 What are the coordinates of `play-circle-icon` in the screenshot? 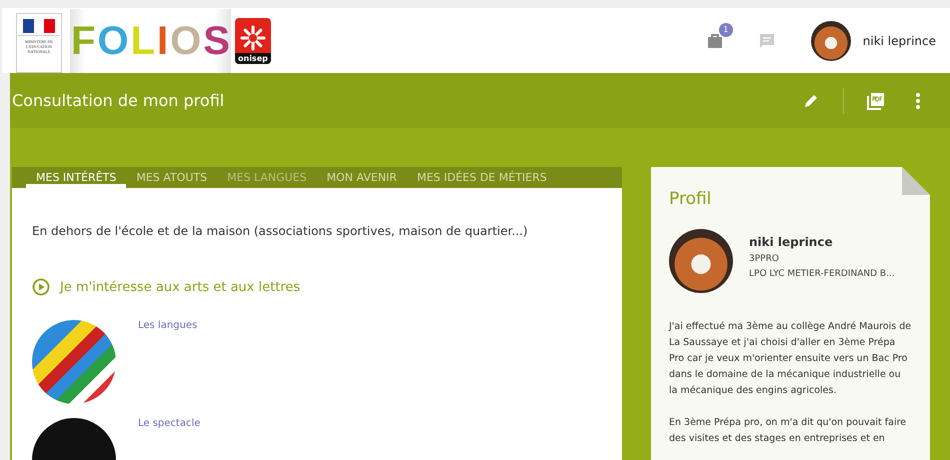 It's located at (41, 287).